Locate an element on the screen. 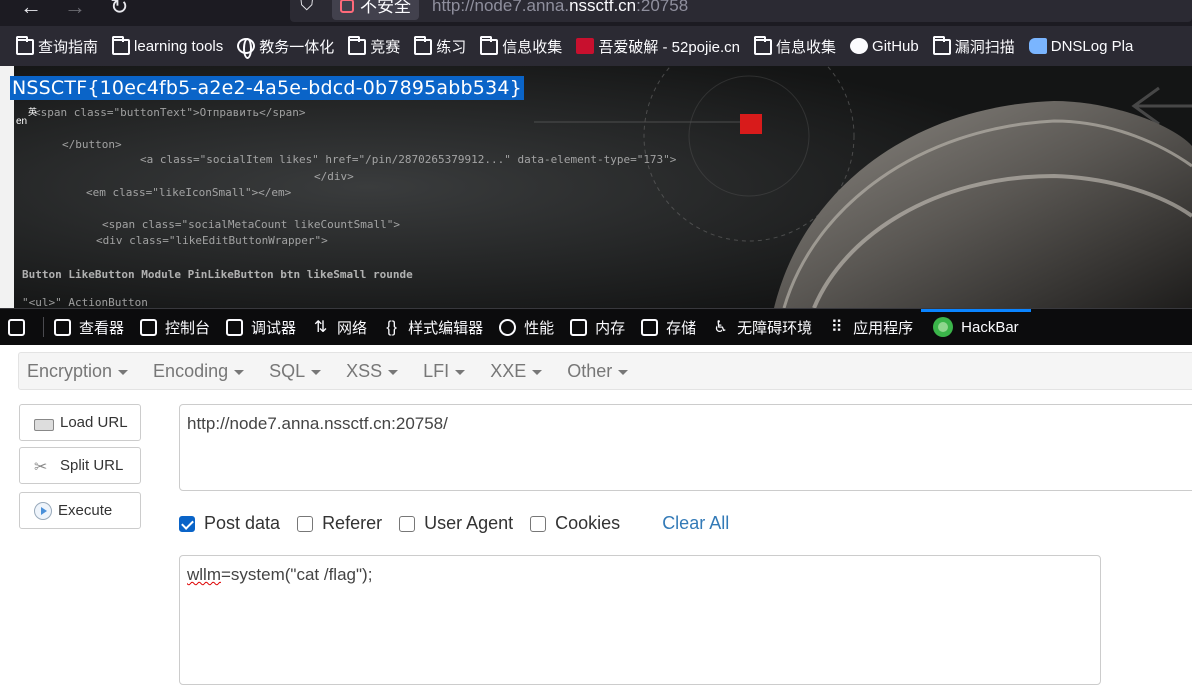 This screenshot has height=685, width=1192. clear-all-link: Clear All is located at coordinates (695, 523).